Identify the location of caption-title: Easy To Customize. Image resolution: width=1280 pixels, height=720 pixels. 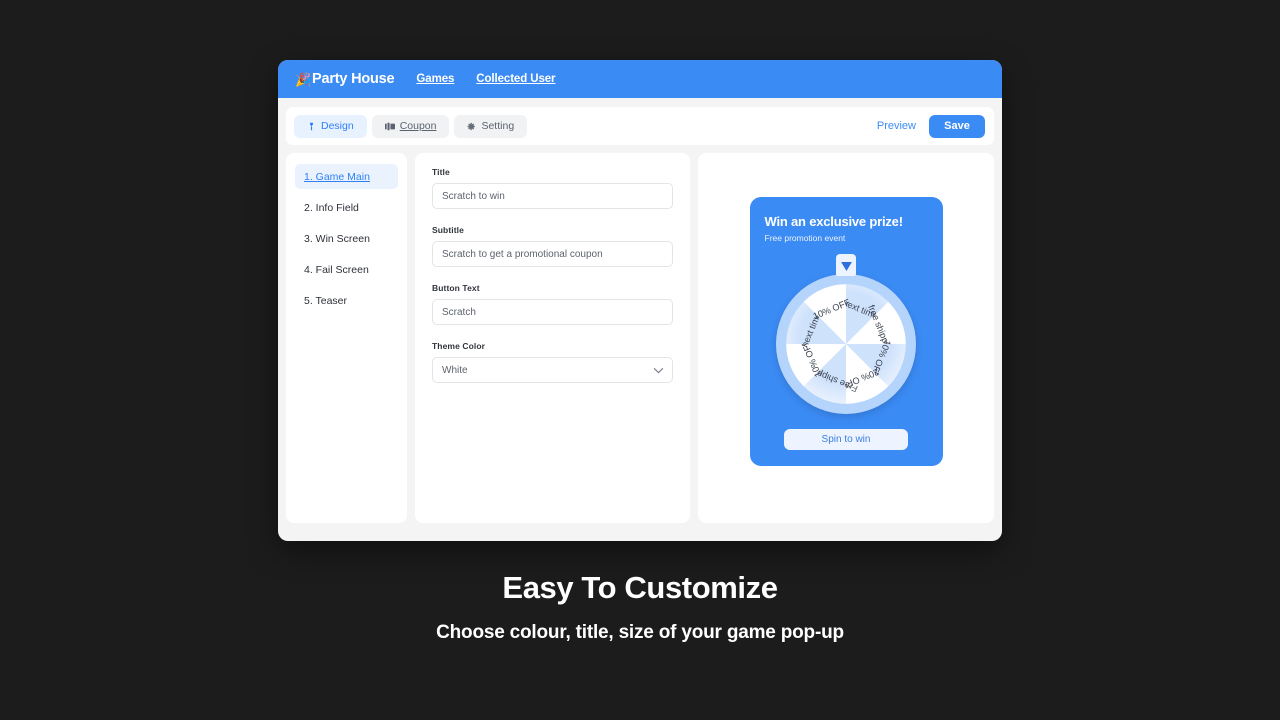
(640, 587).